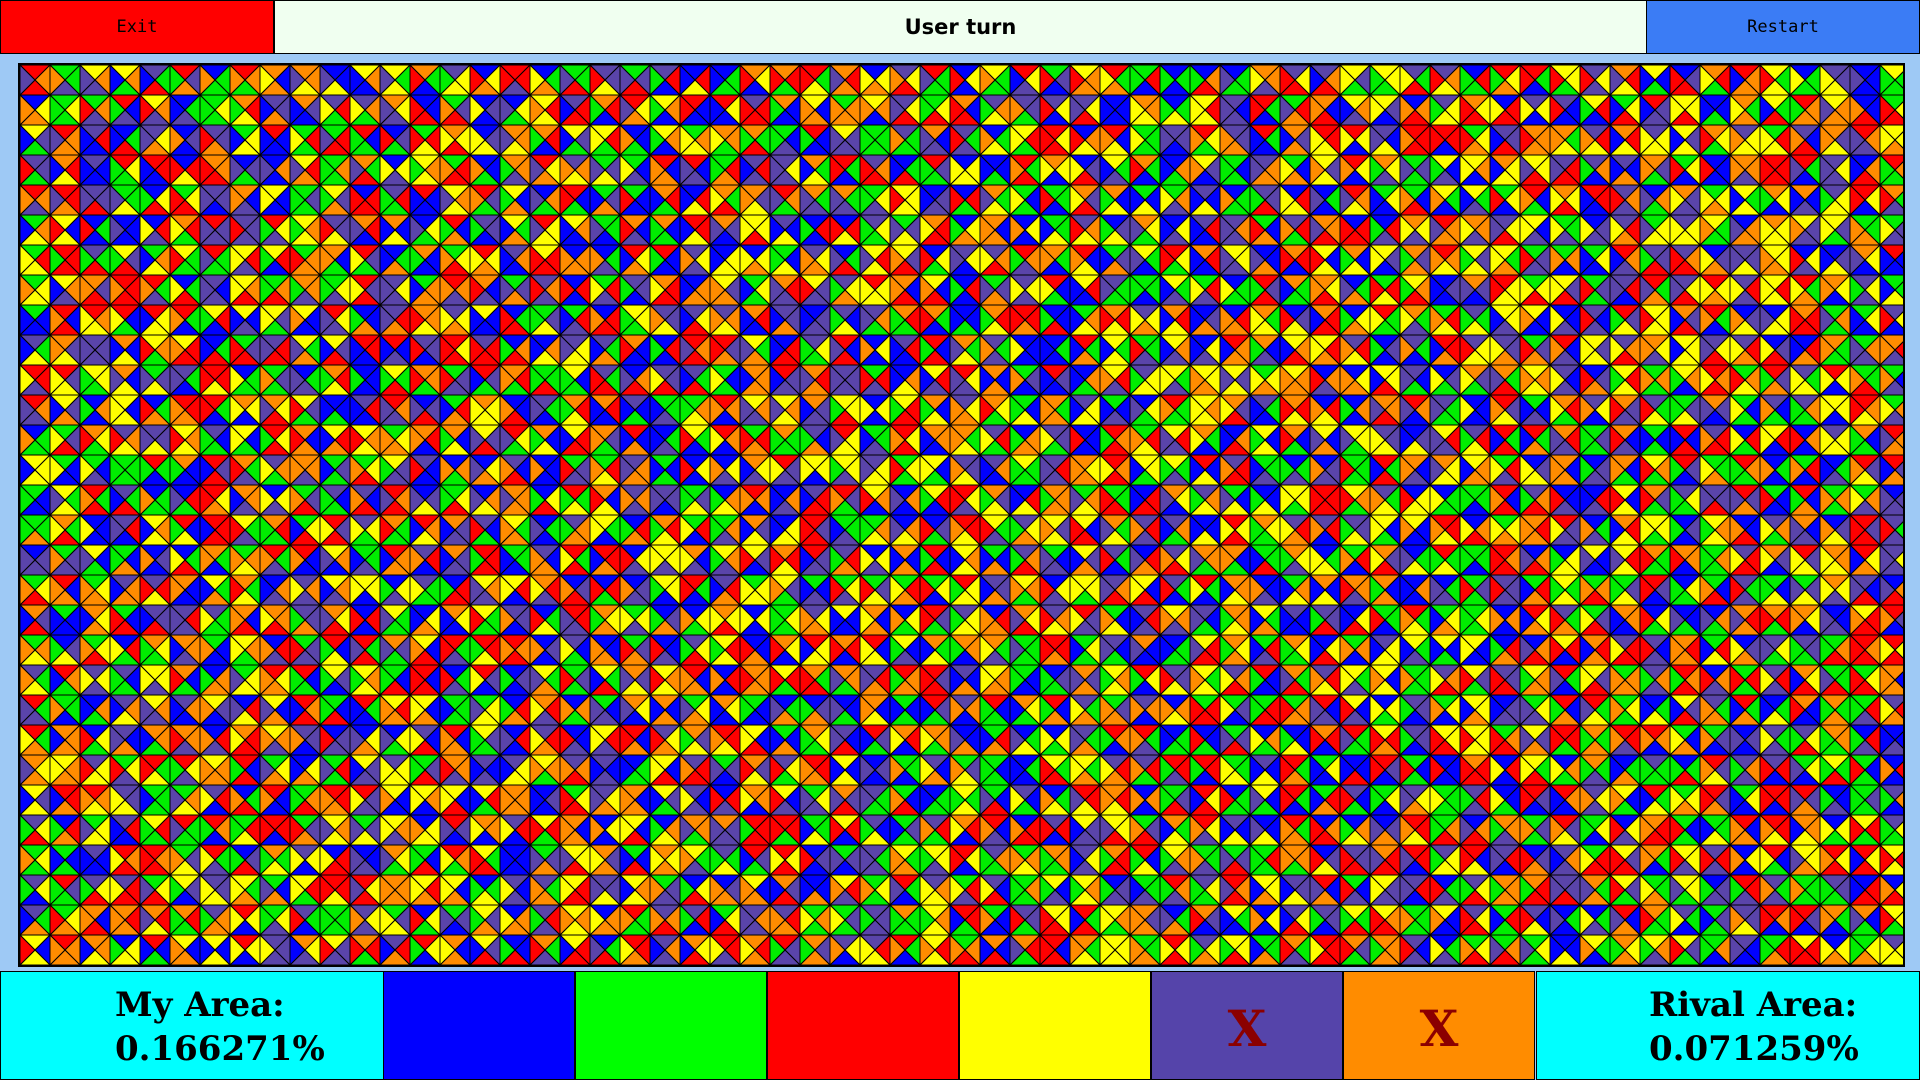 This screenshot has height=1080, width=1920. Describe the element at coordinates (1783, 27) in the screenshot. I see `restart-button: Restart` at that location.